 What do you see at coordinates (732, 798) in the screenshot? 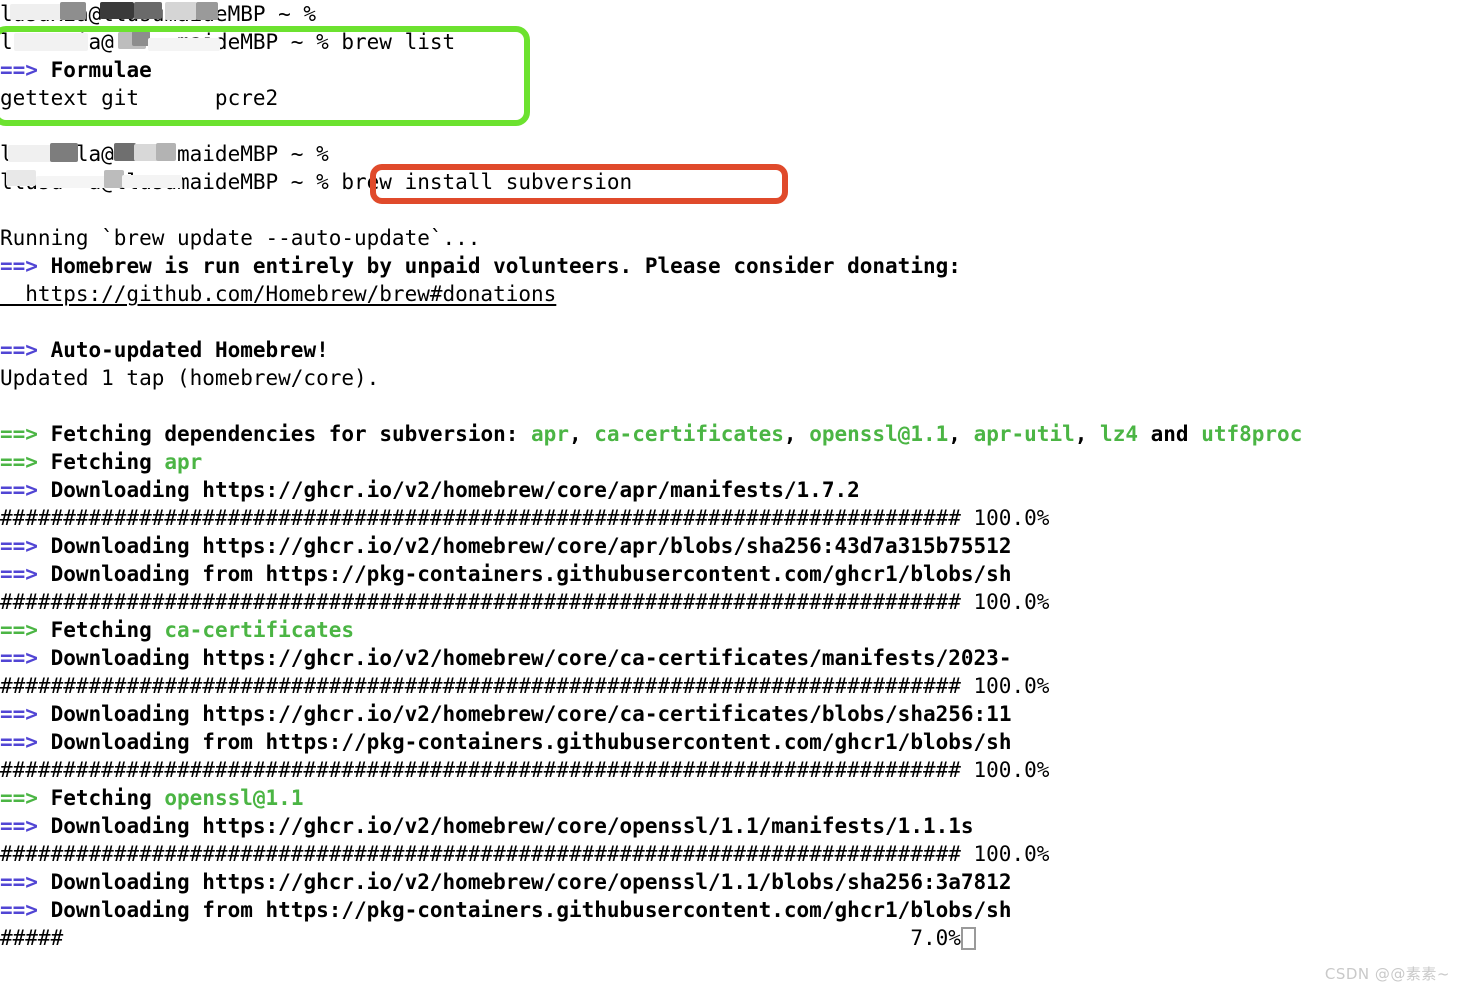
I see `terminal-line: ==> Fetching openssl@1.1` at bounding box center [732, 798].